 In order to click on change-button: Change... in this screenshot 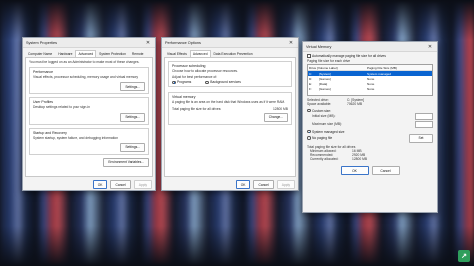, I will do `click(275, 117)`.